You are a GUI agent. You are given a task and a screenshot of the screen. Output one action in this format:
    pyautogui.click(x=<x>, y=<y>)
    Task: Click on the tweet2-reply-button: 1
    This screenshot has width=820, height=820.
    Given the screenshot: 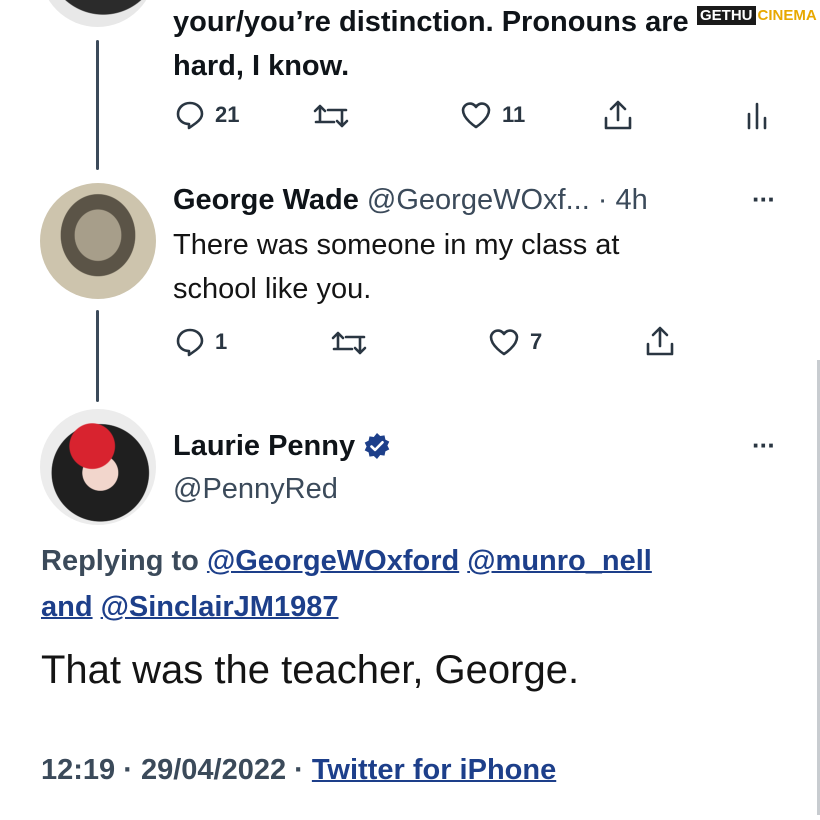 What is the action you would take?
    pyautogui.click(x=201, y=342)
    